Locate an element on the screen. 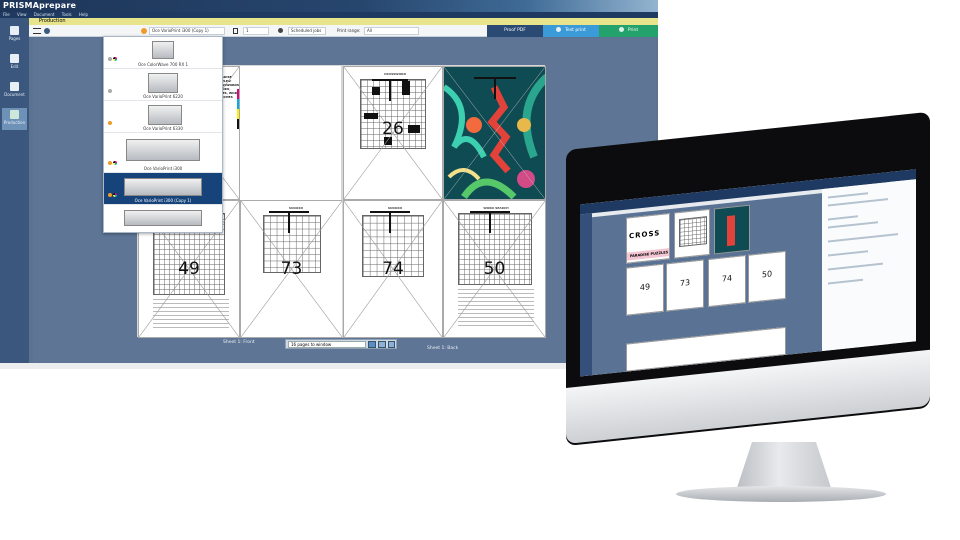 This screenshot has width=960, height=540. sidebar-item-label: Production is located at coordinates (14, 122).